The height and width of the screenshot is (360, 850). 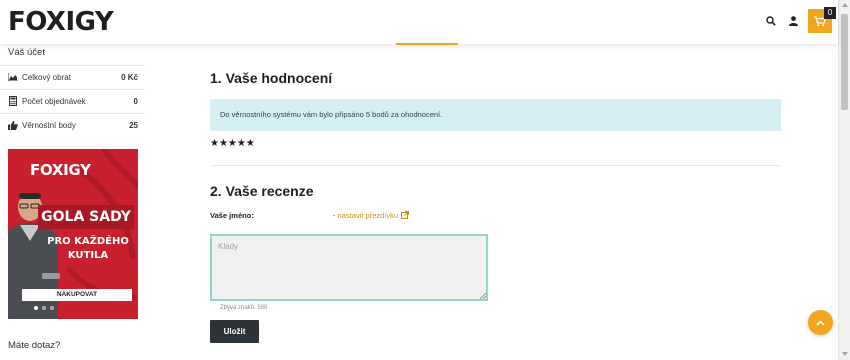 I want to click on cart-button: 0, so click(x=822, y=20).